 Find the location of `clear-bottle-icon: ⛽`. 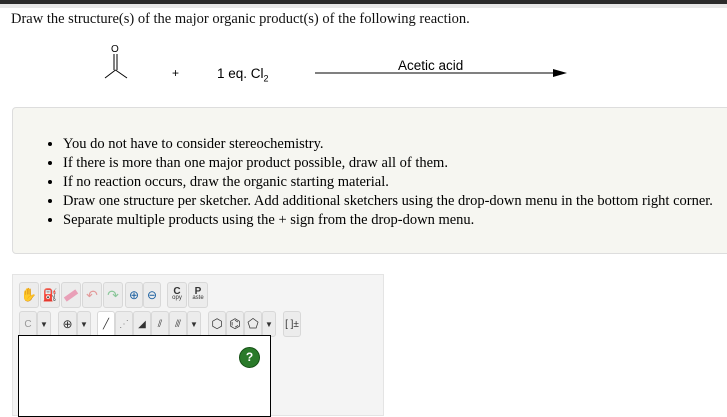

clear-bottle-icon: ⛽ is located at coordinates (50, 295).